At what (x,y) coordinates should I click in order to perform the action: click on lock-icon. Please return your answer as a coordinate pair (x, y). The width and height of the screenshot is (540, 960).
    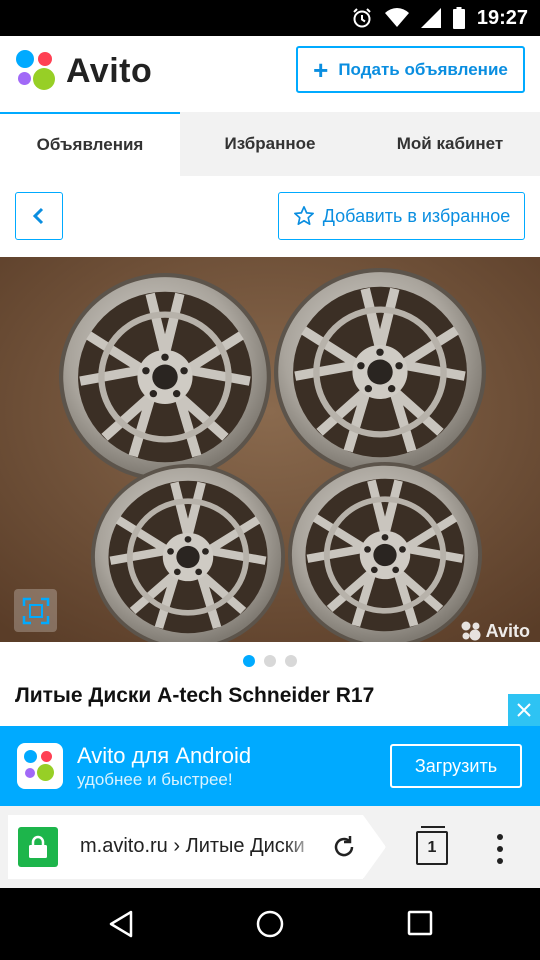
    Looking at the image, I should click on (38, 847).